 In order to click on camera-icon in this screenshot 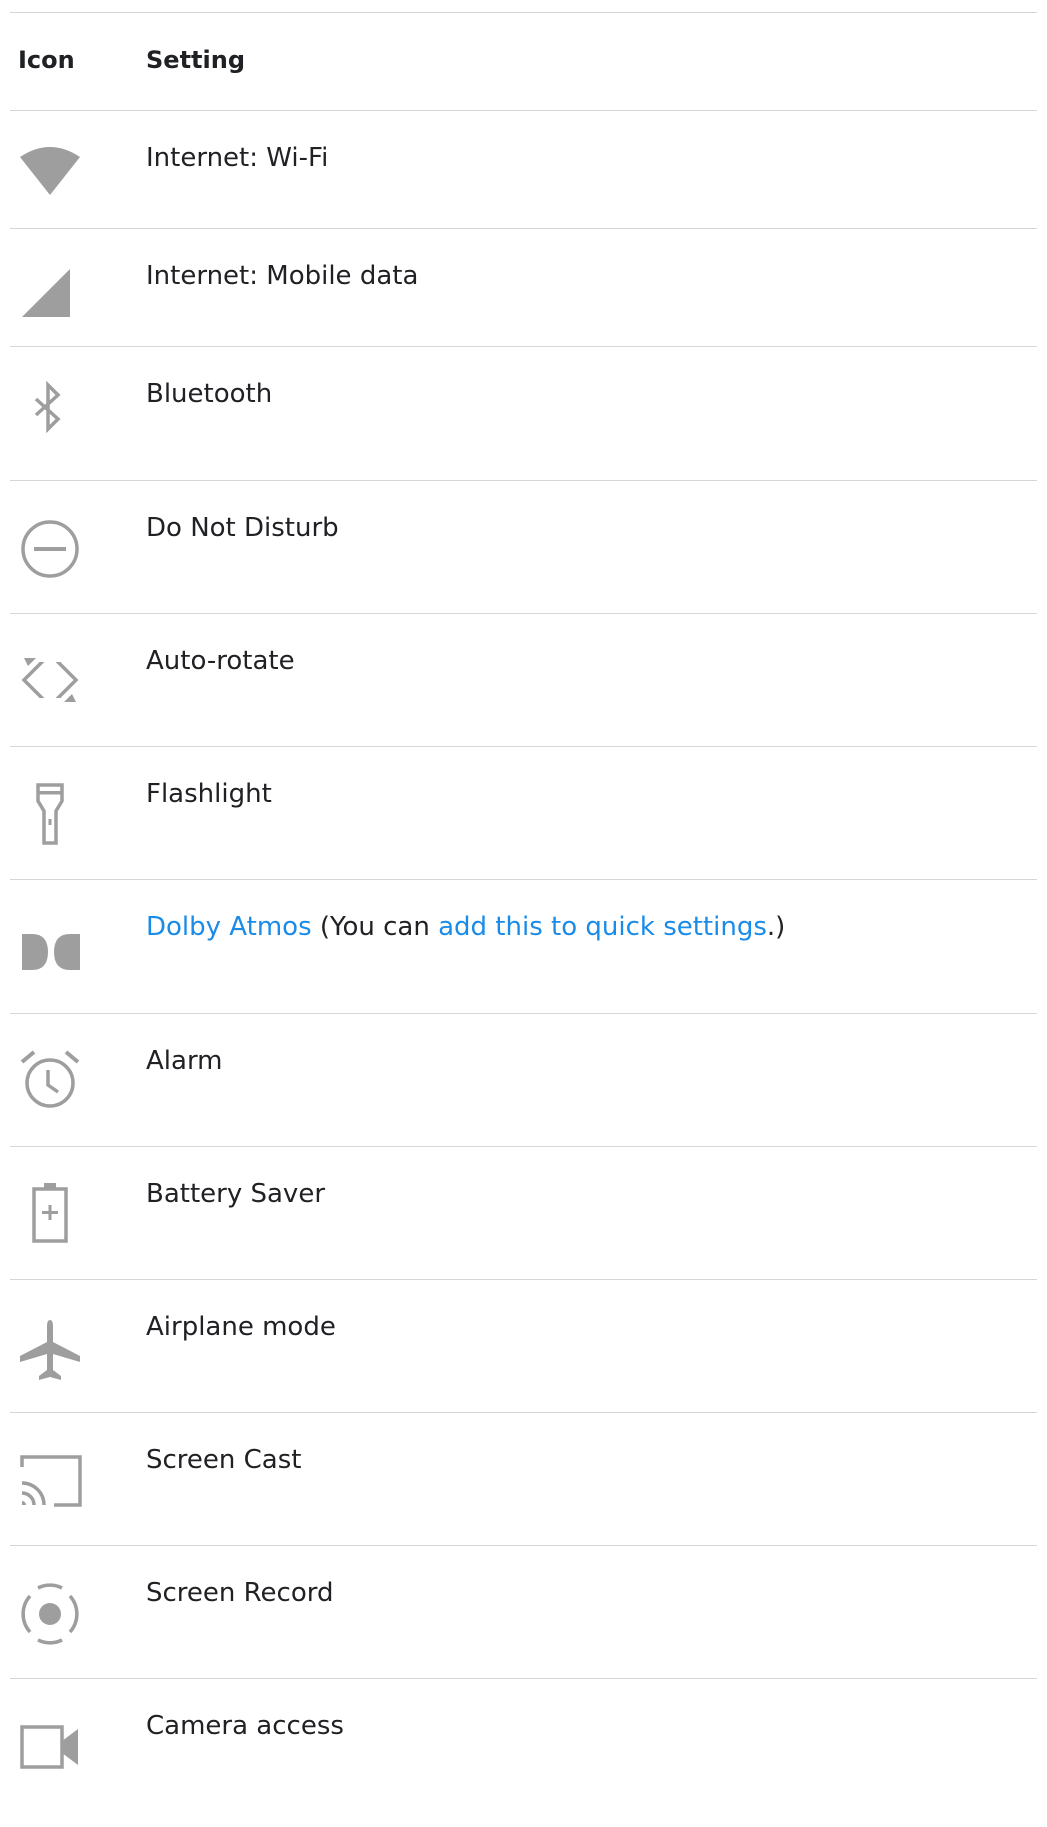, I will do `click(50, 1747)`.